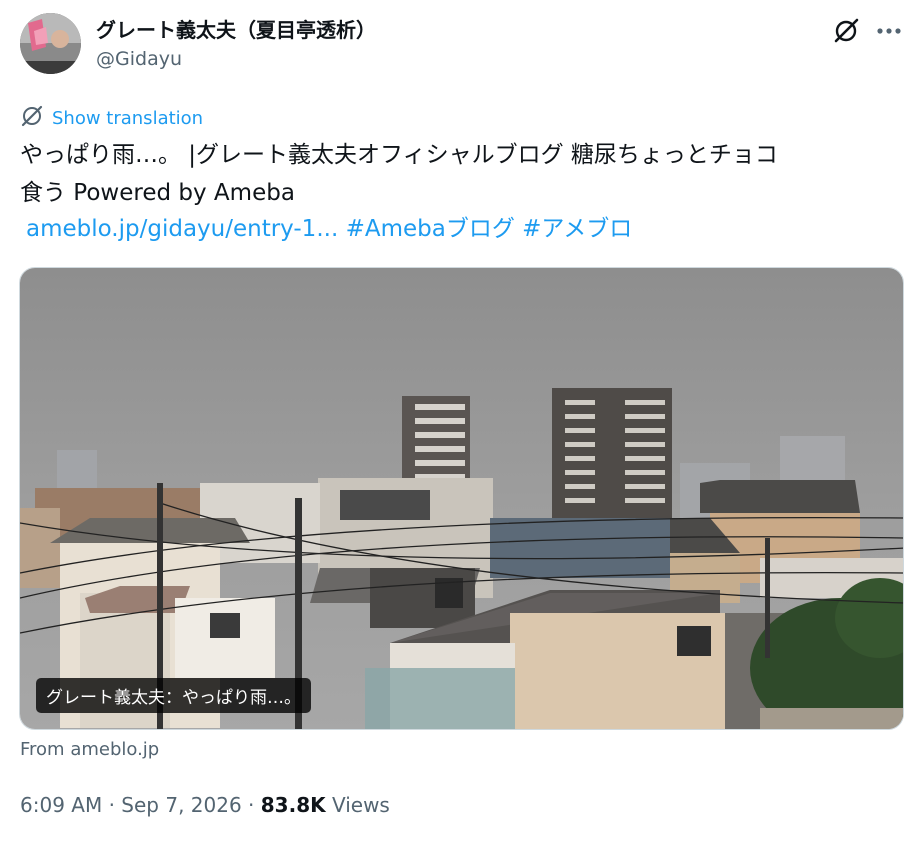 This screenshot has width=924, height=844. Describe the element at coordinates (173, 695) in the screenshot. I see `card-caption: グレート義太夫：やっぱり雨…。` at that location.